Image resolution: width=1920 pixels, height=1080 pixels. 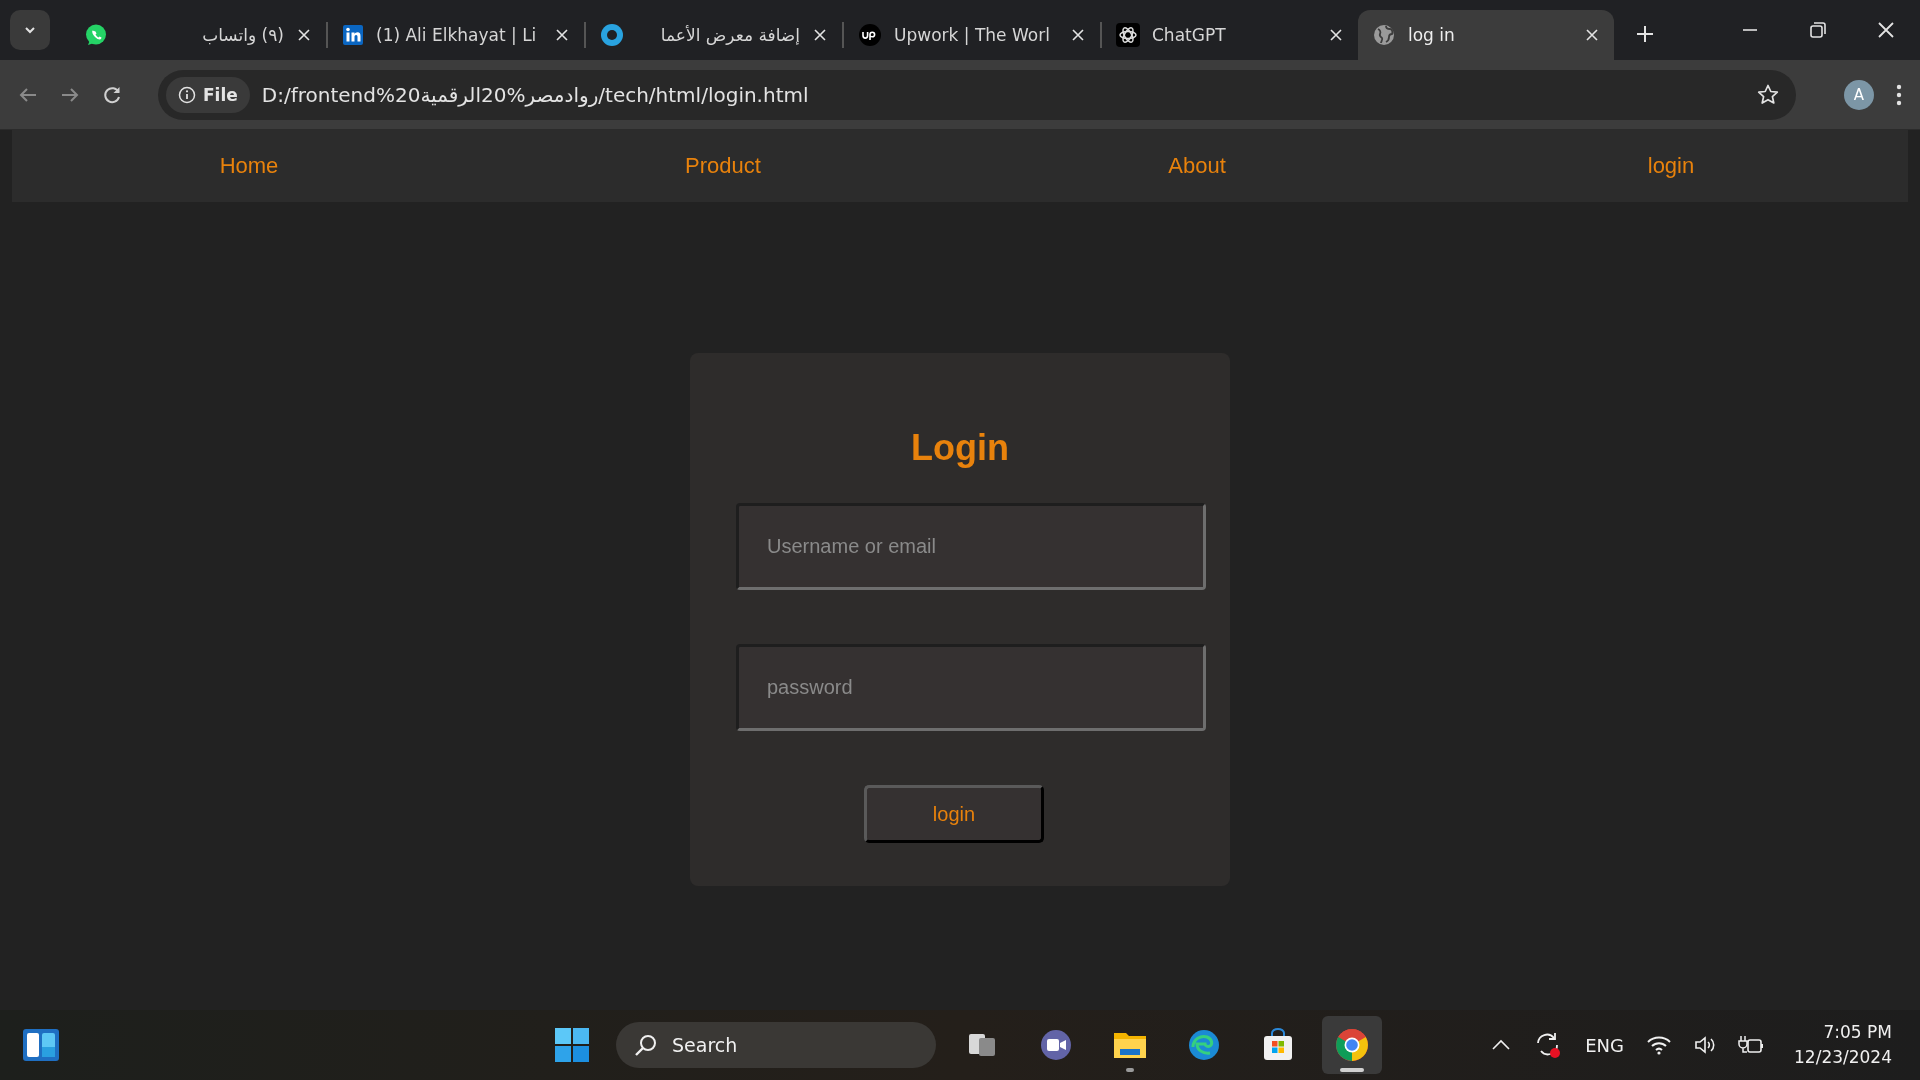 I want to click on url-text: D:/frontend%20روادمصر%20الرقمية/tech/html/login.html, so click(x=535, y=94).